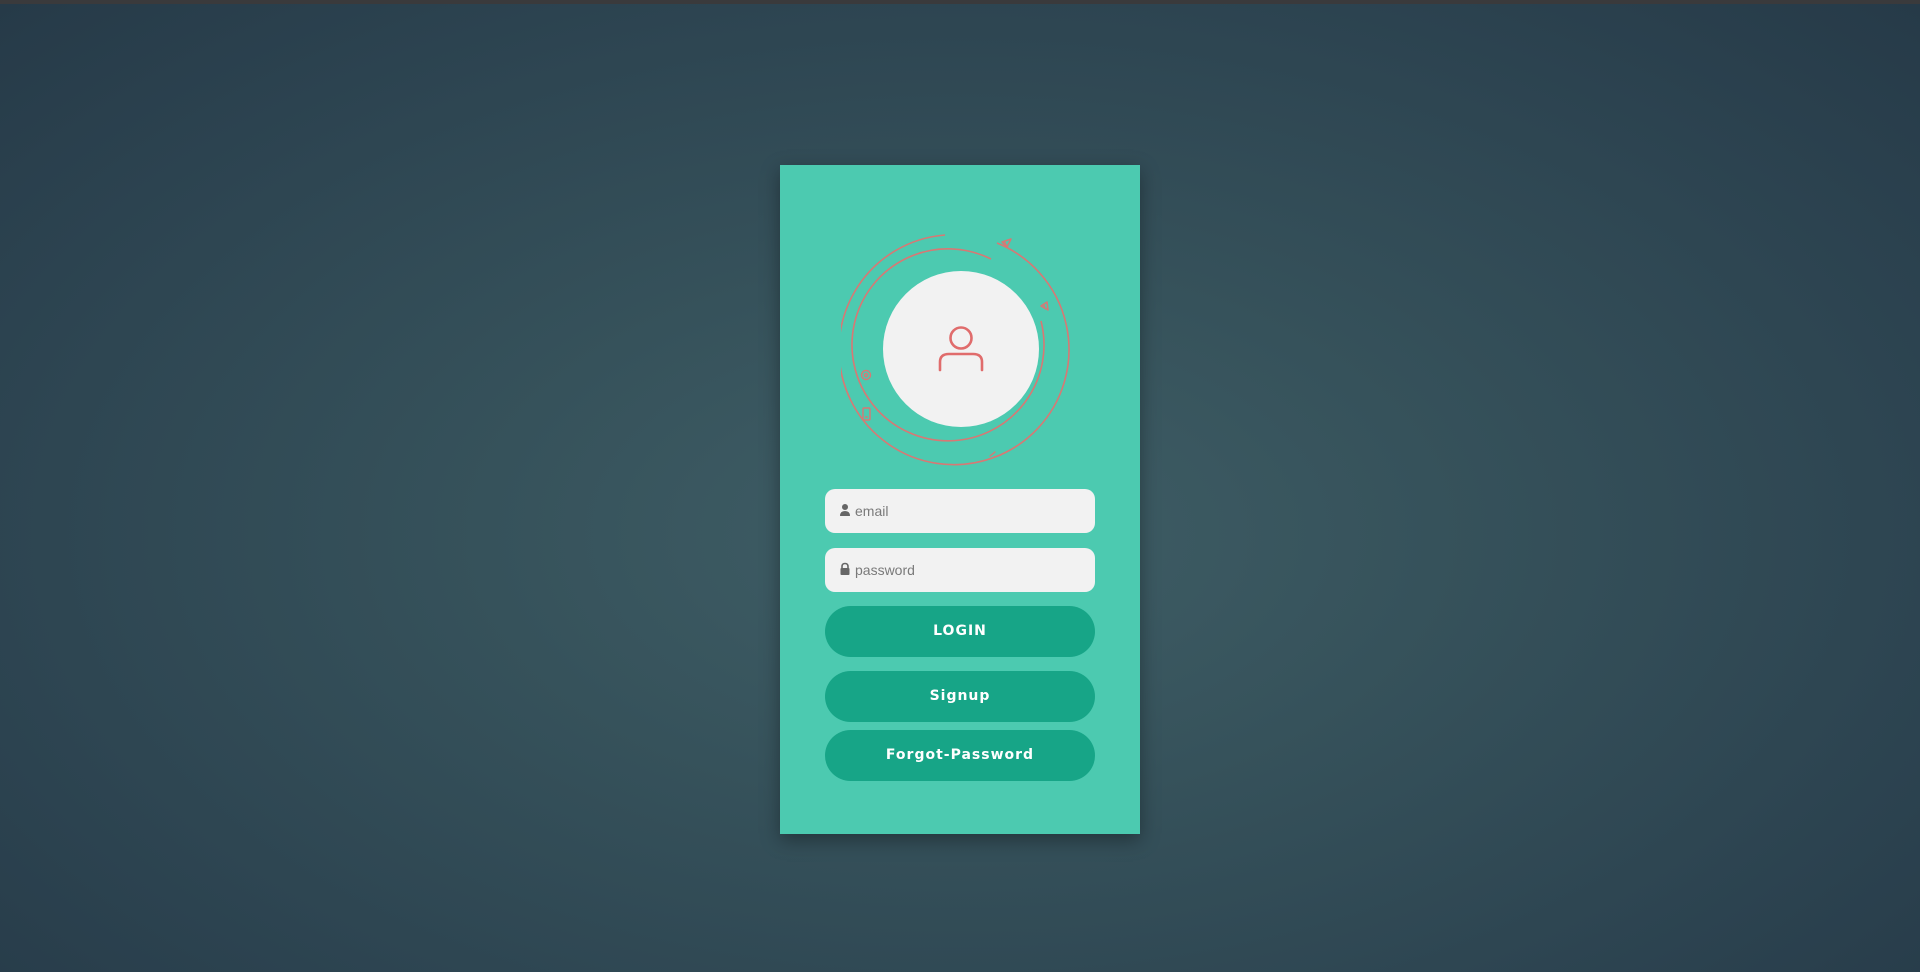  I want to click on email-input, so click(970, 511).